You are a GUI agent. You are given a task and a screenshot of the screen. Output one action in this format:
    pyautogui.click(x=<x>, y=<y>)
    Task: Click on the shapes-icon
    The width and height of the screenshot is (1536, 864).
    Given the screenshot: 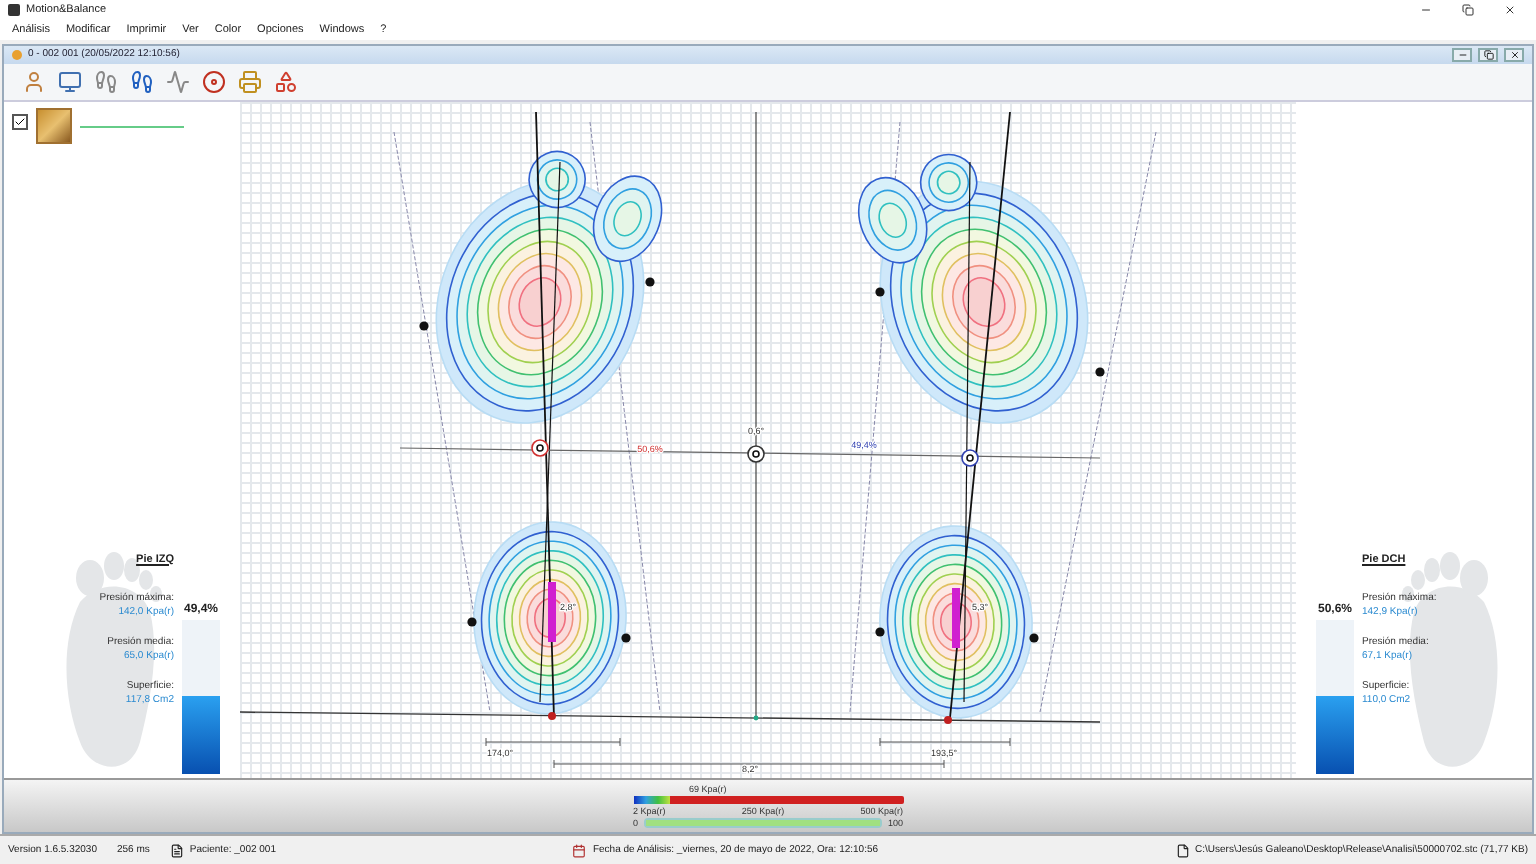 What is the action you would take?
    pyautogui.click(x=286, y=81)
    